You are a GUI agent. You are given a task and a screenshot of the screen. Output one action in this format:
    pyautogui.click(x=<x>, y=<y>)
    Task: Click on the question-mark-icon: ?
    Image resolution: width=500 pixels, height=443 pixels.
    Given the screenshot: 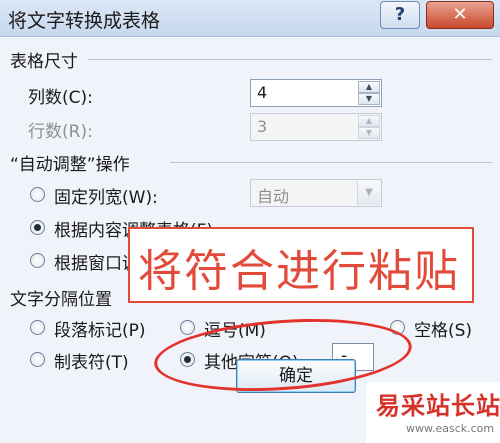 What is the action you would take?
    pyautogui.click(x=400, y=14)
    